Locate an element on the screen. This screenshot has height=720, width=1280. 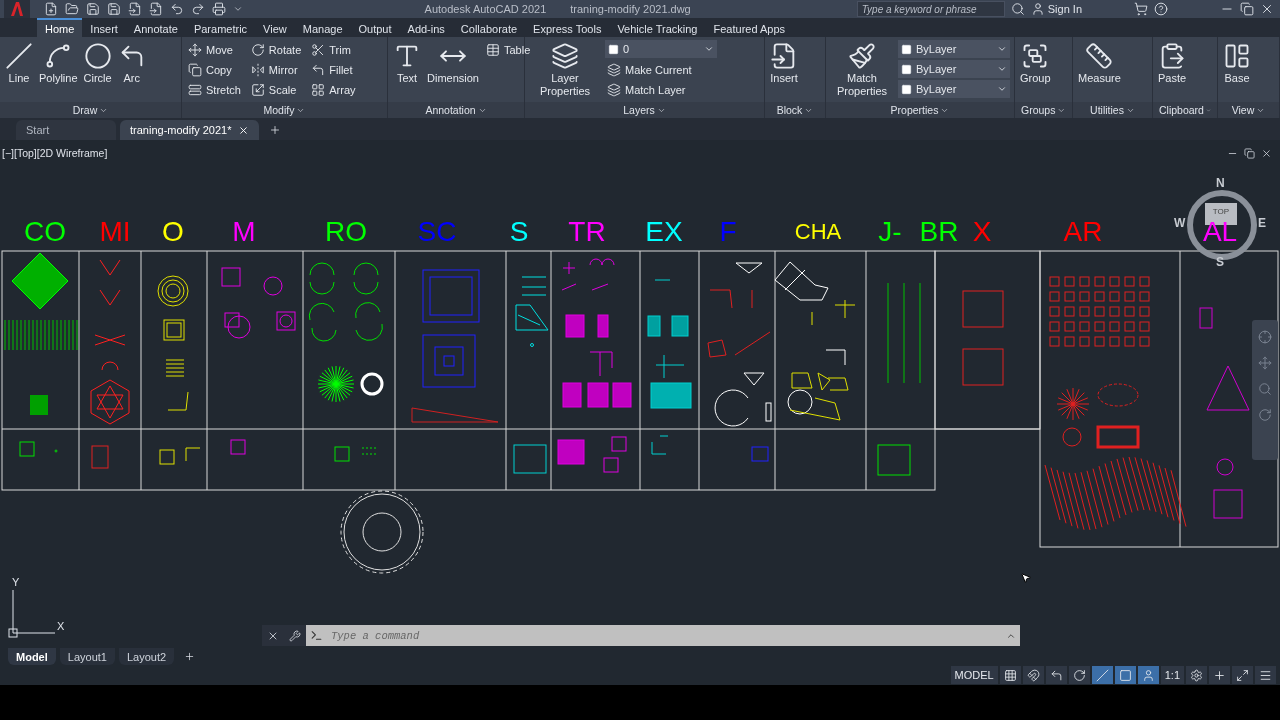
circle-icon is located at coordinates (97, 56).